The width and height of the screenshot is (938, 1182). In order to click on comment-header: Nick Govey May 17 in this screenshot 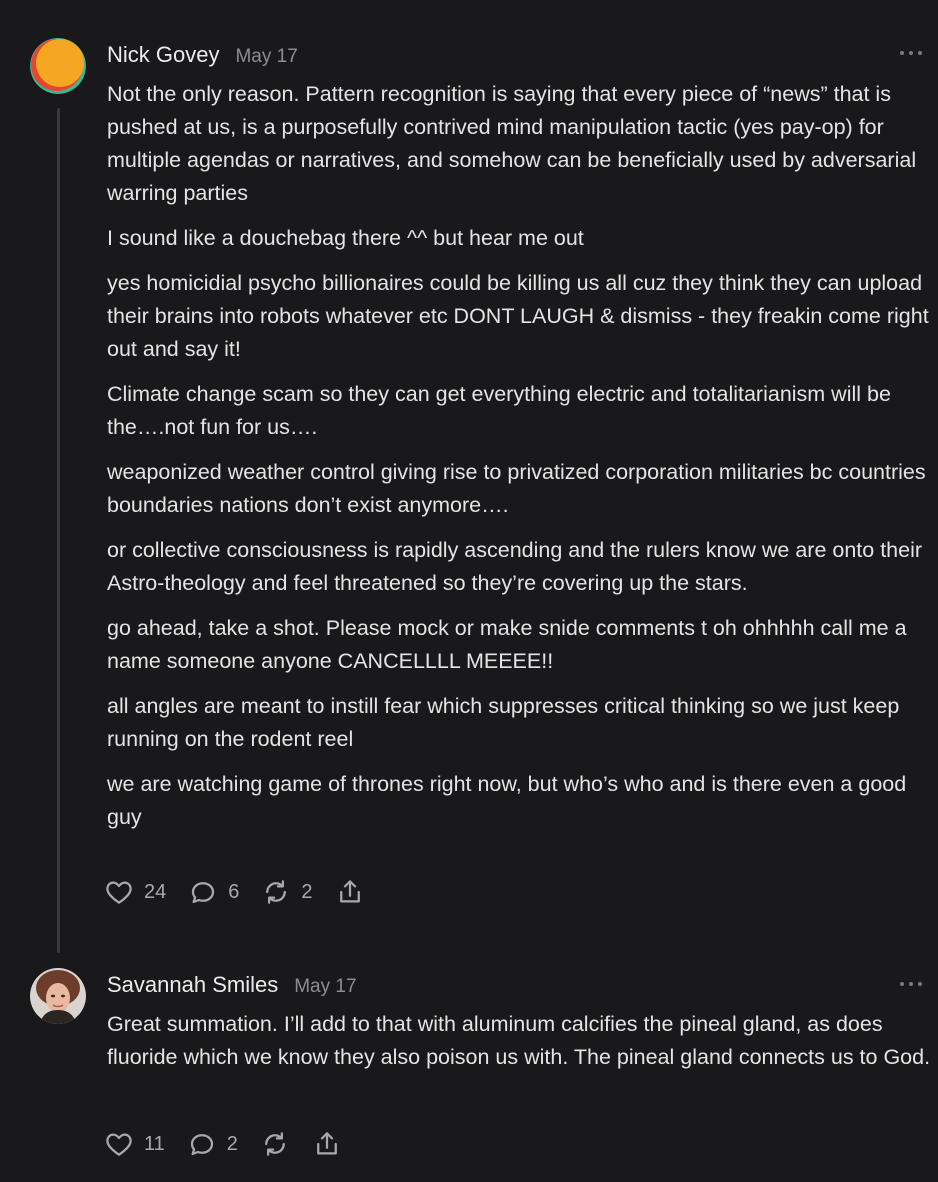, I will do `click(202, 55)`.